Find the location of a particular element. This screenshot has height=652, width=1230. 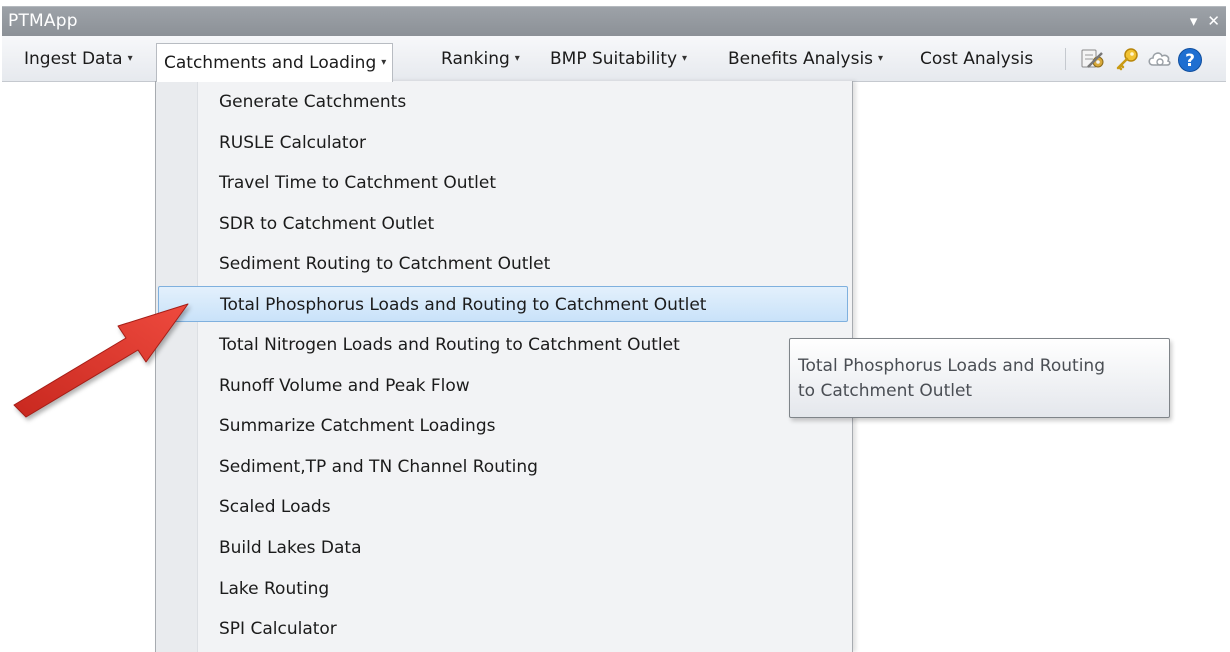

menu-catchments-and-loading: Catchments and Loading ▾ is located at coordinates (275, 62).